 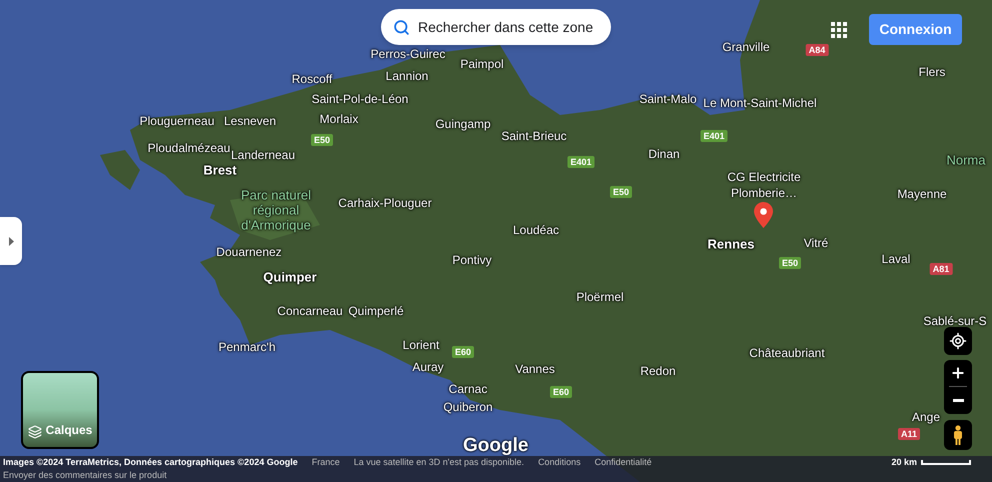 I want to click on map-logo: Google, so click(x=495, y=446).